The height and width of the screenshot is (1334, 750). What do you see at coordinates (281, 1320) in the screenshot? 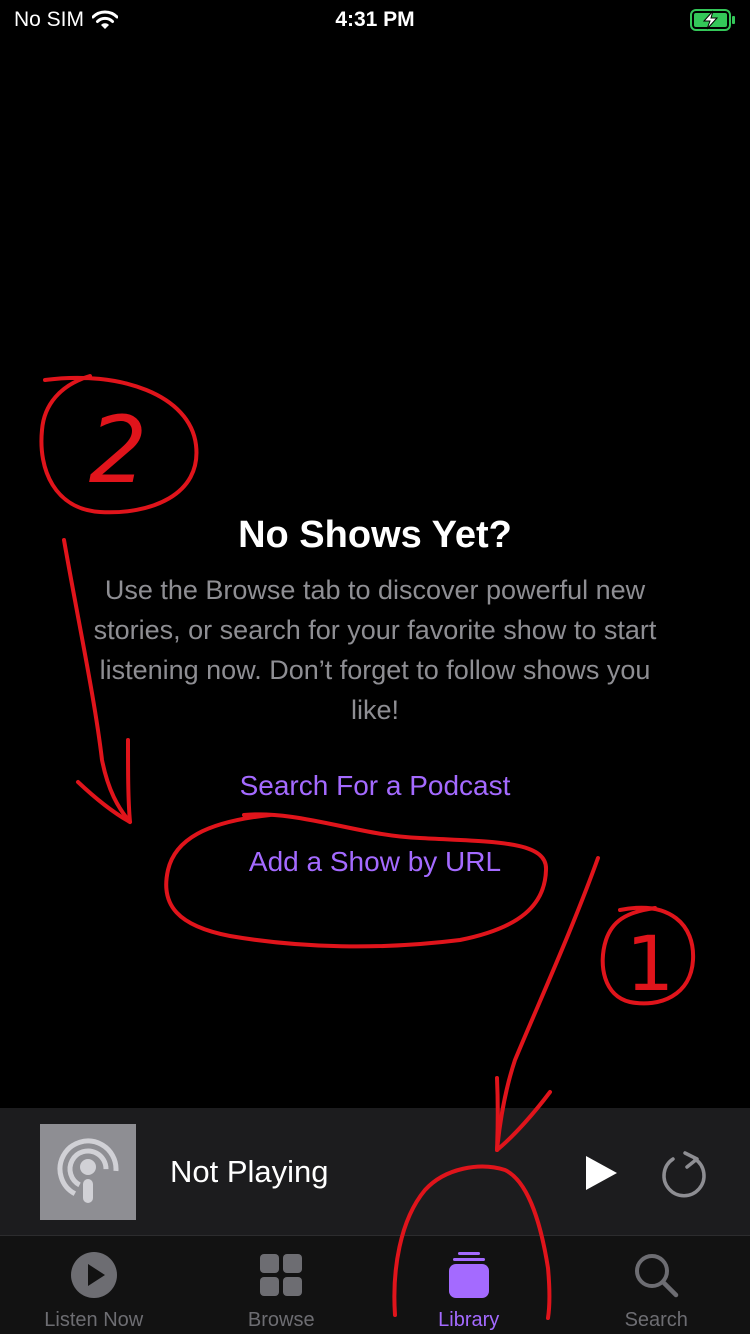
I see `tab-label-browse: Browse` at bounding box center [281, 1320].